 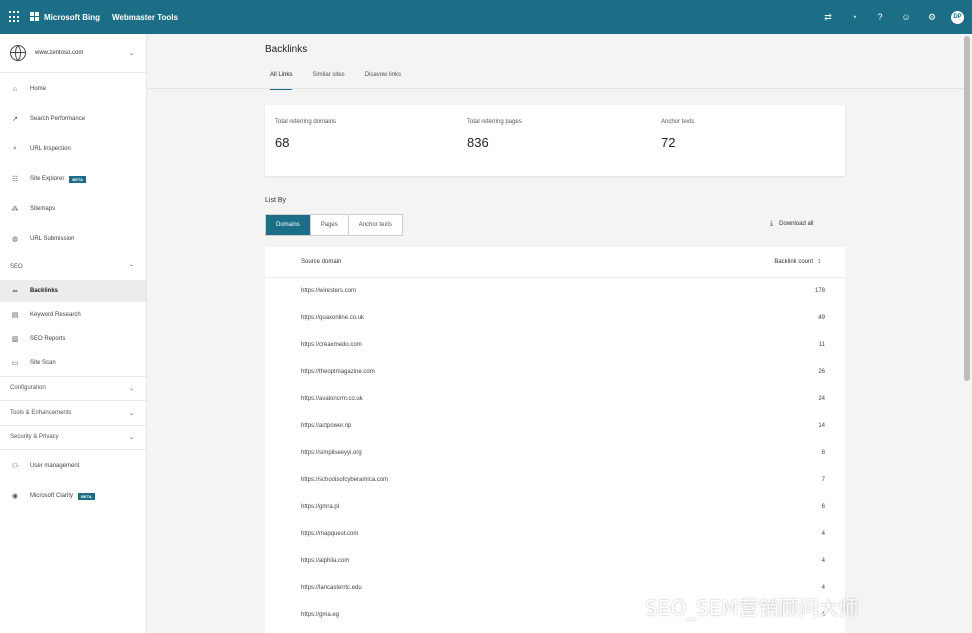 What do you see at coordinates (73, 413) in the screenshot?
I see `section-tools-enhancements: Tools & Enhancements ⌄` at bounding box center [73, 413].